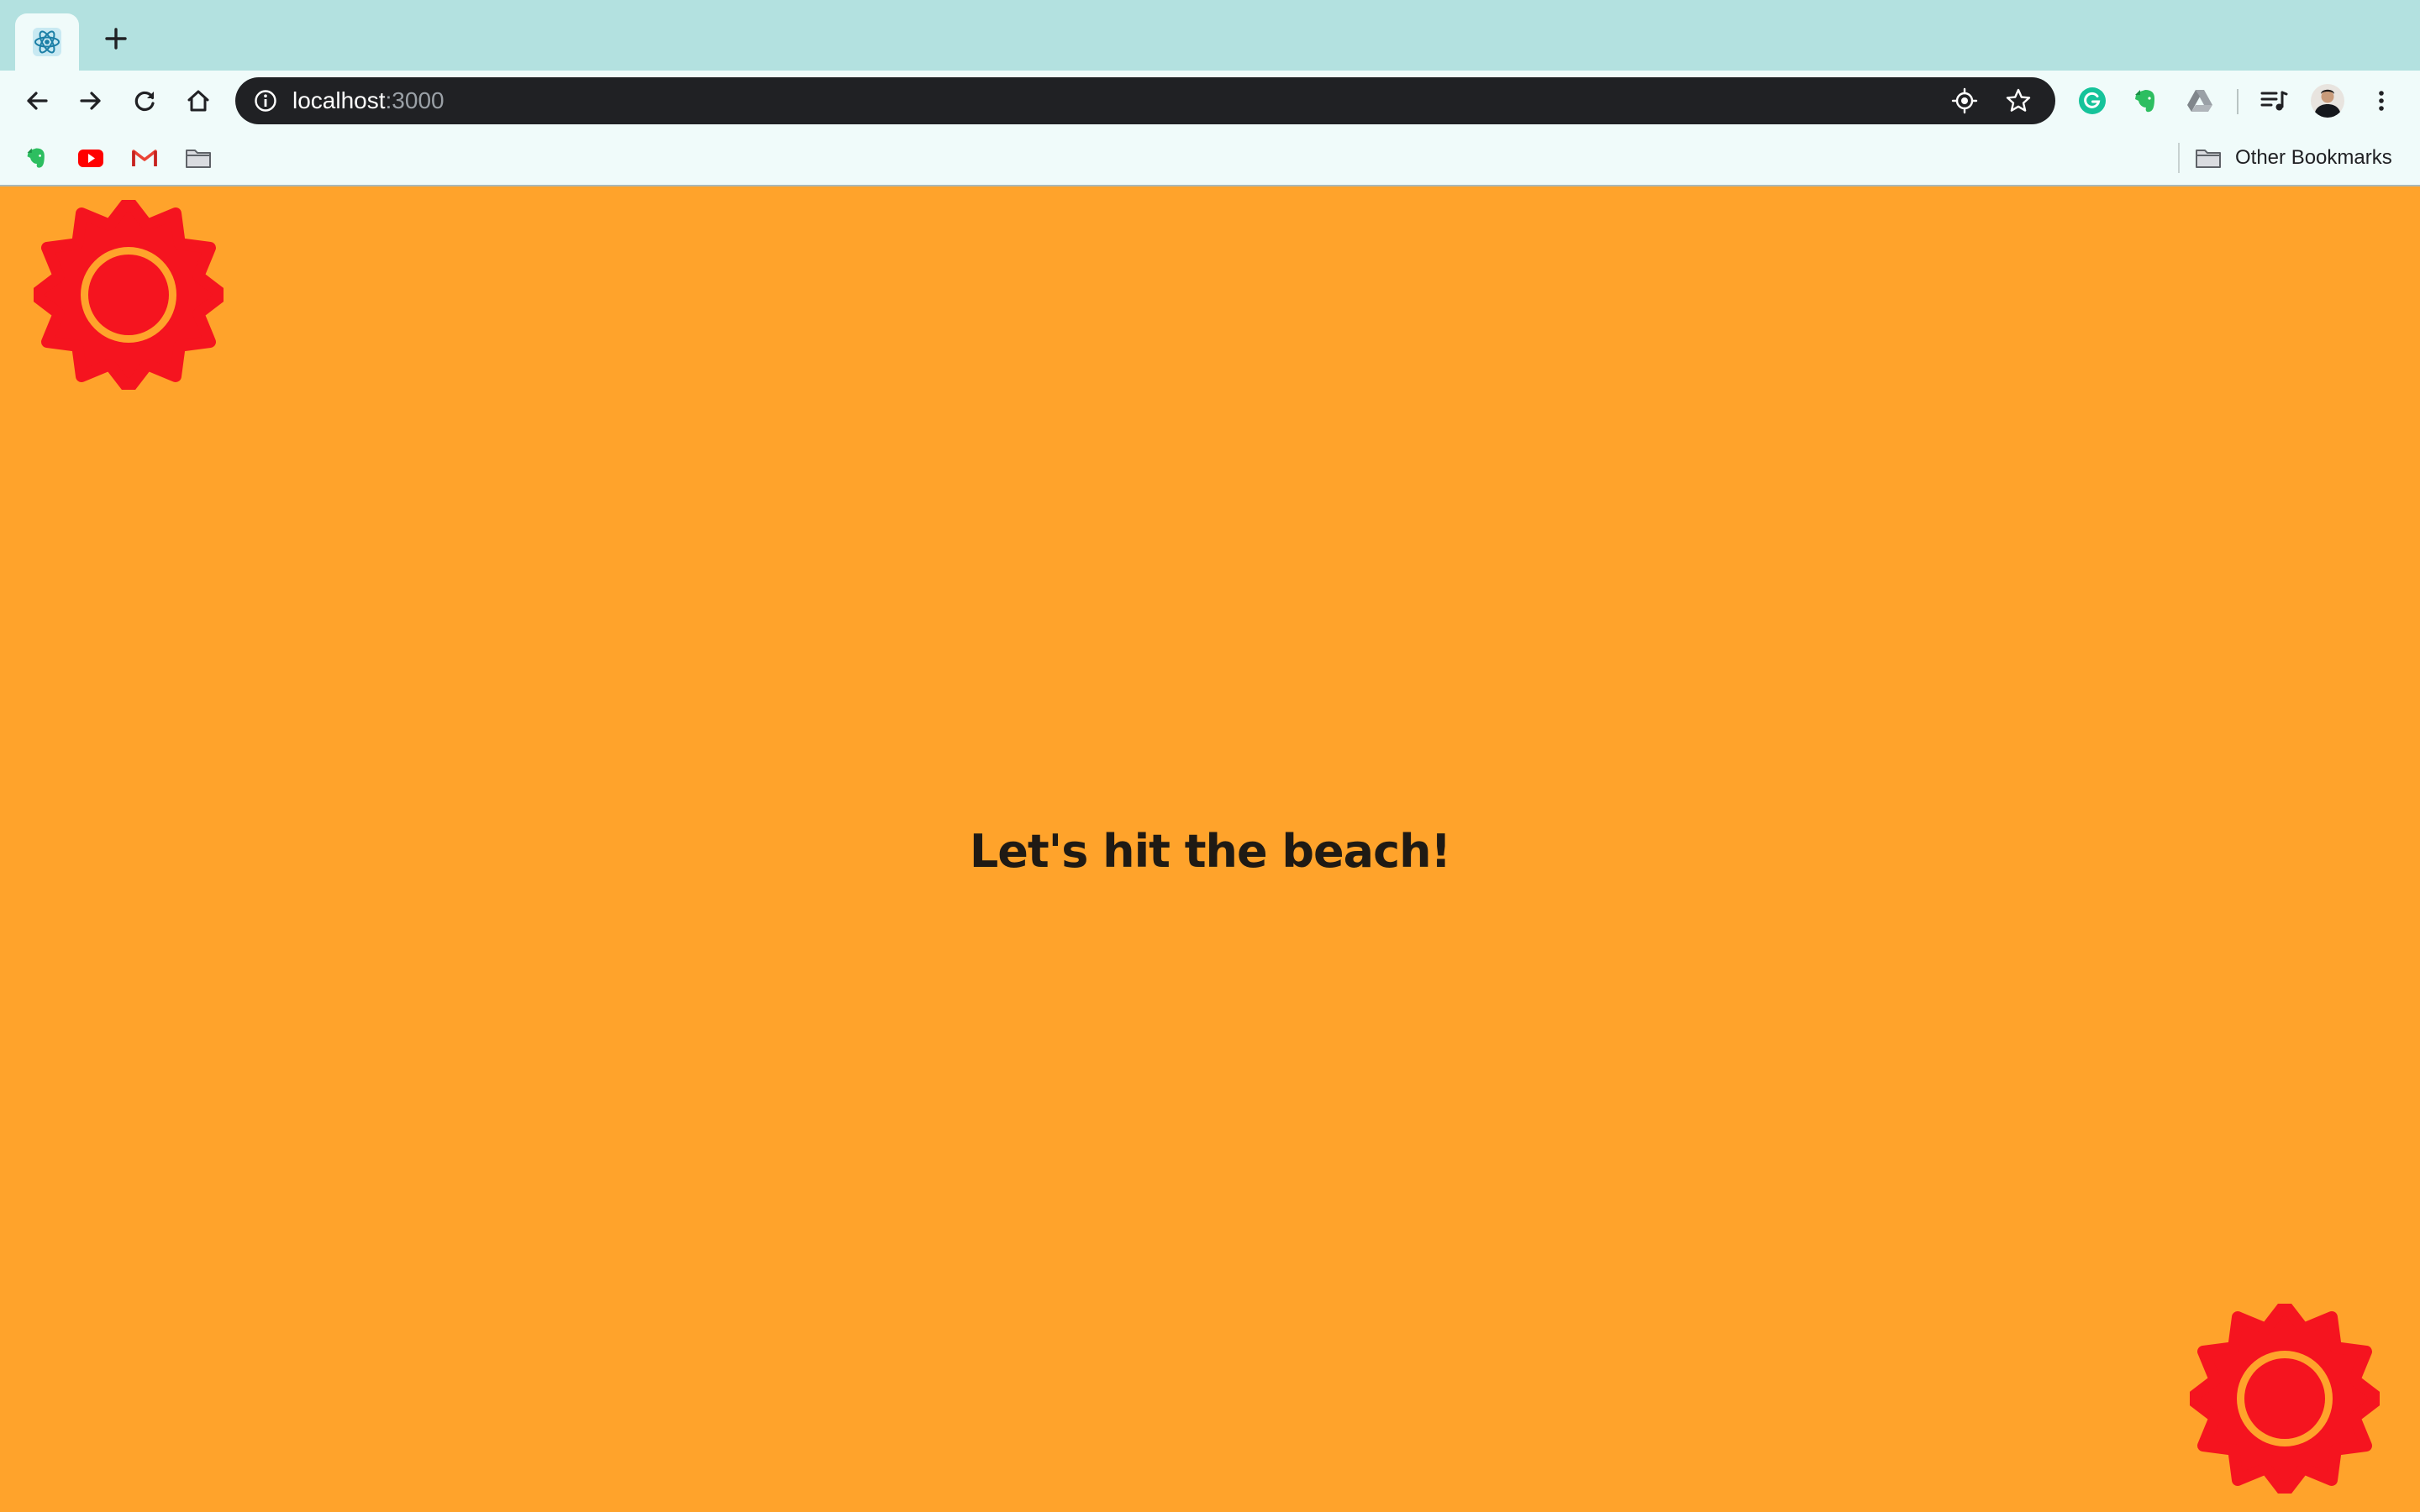 The height and width of the screenshot is (1512, 2420). I want to click on address-bar: localhost:3000, so click(1145, 100).